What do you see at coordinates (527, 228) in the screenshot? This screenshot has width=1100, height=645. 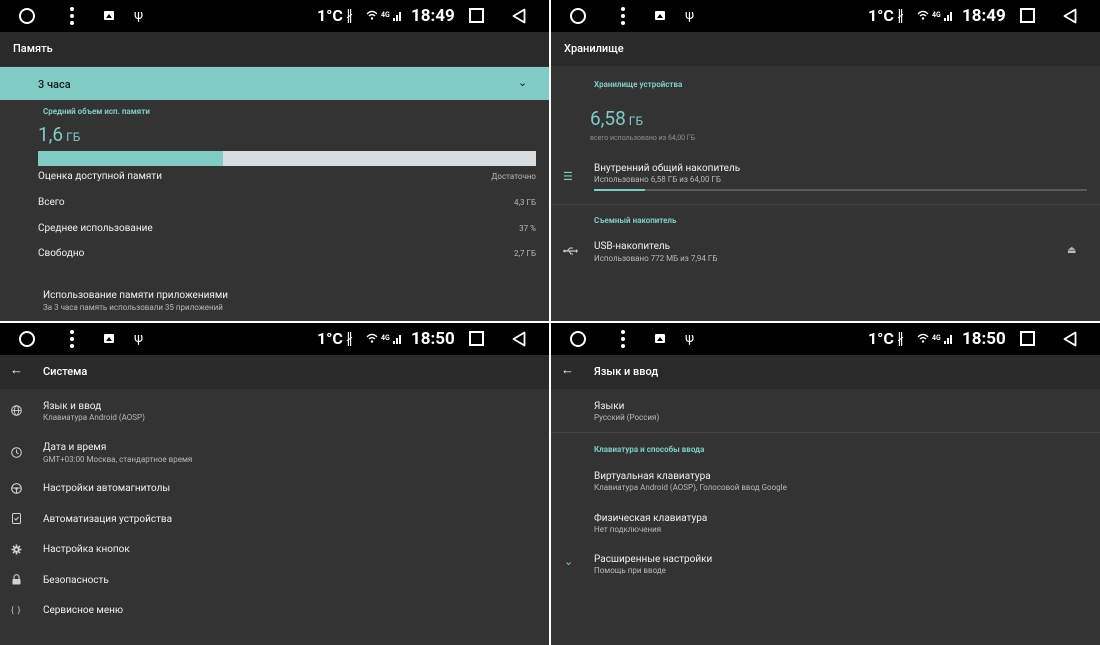 I see `row-value: 37 %` at bounding box center [527, 228].